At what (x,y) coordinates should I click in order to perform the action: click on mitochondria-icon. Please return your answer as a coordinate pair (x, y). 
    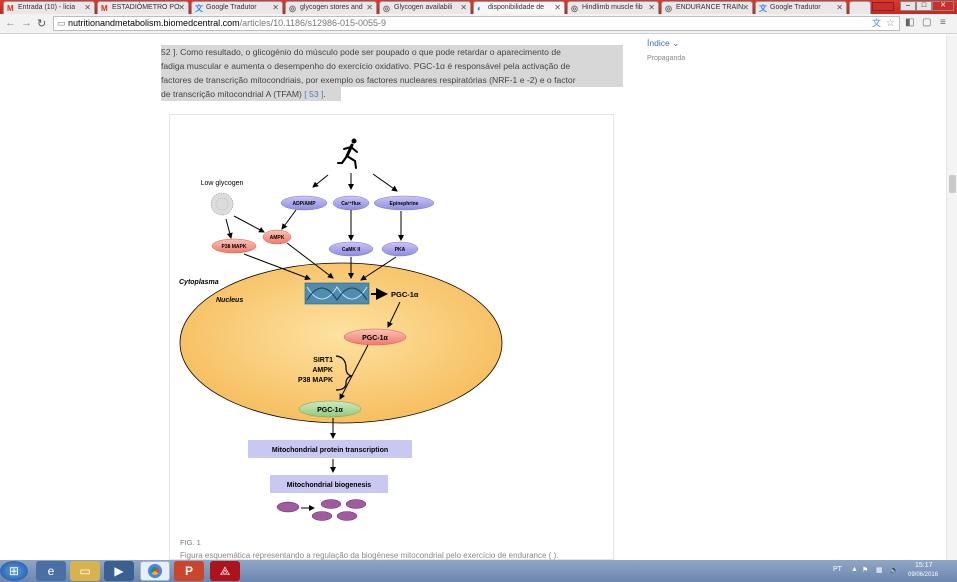
    Looking at the image, I should click on (321, 510).